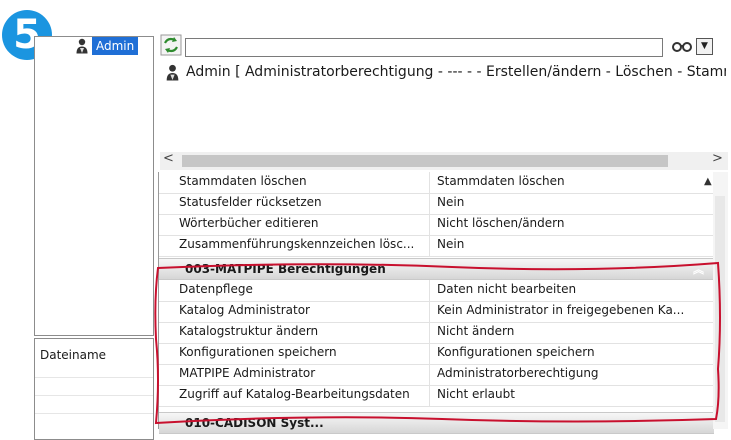  What do you see at coordinates (573, 181) in the screenshot?
I see `property-value: Stammdaten löschen` at bounding box center [573, 181].